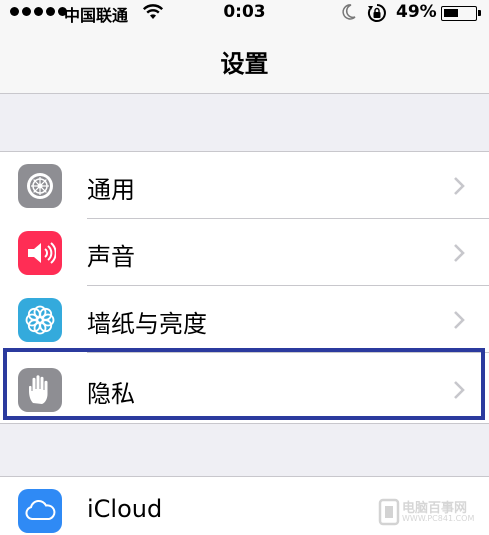  What do you see at coordinates (389, 512) in the screenshot?
I see `watermark-logo-icon` at bounding box center [389, 512].